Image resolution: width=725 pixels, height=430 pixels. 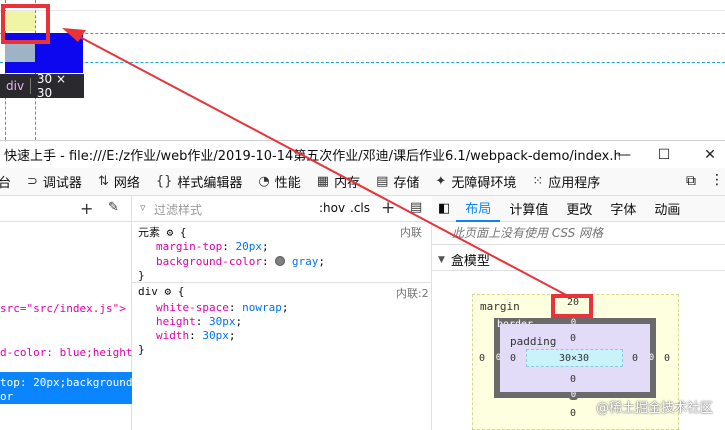 What do you see at coordinates (287, 183) in the screenshot?
I see `tab-label: 性能` at bounding box center [287, 183].